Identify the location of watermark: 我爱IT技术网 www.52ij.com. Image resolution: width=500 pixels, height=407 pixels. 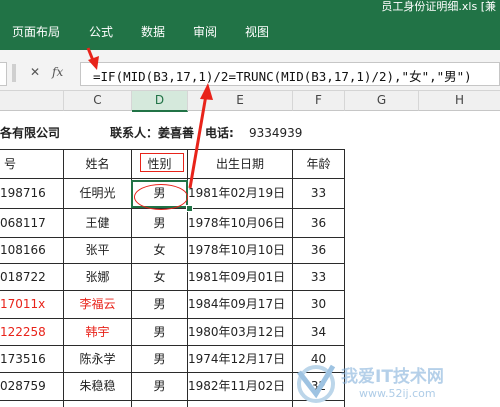
(393, 382).